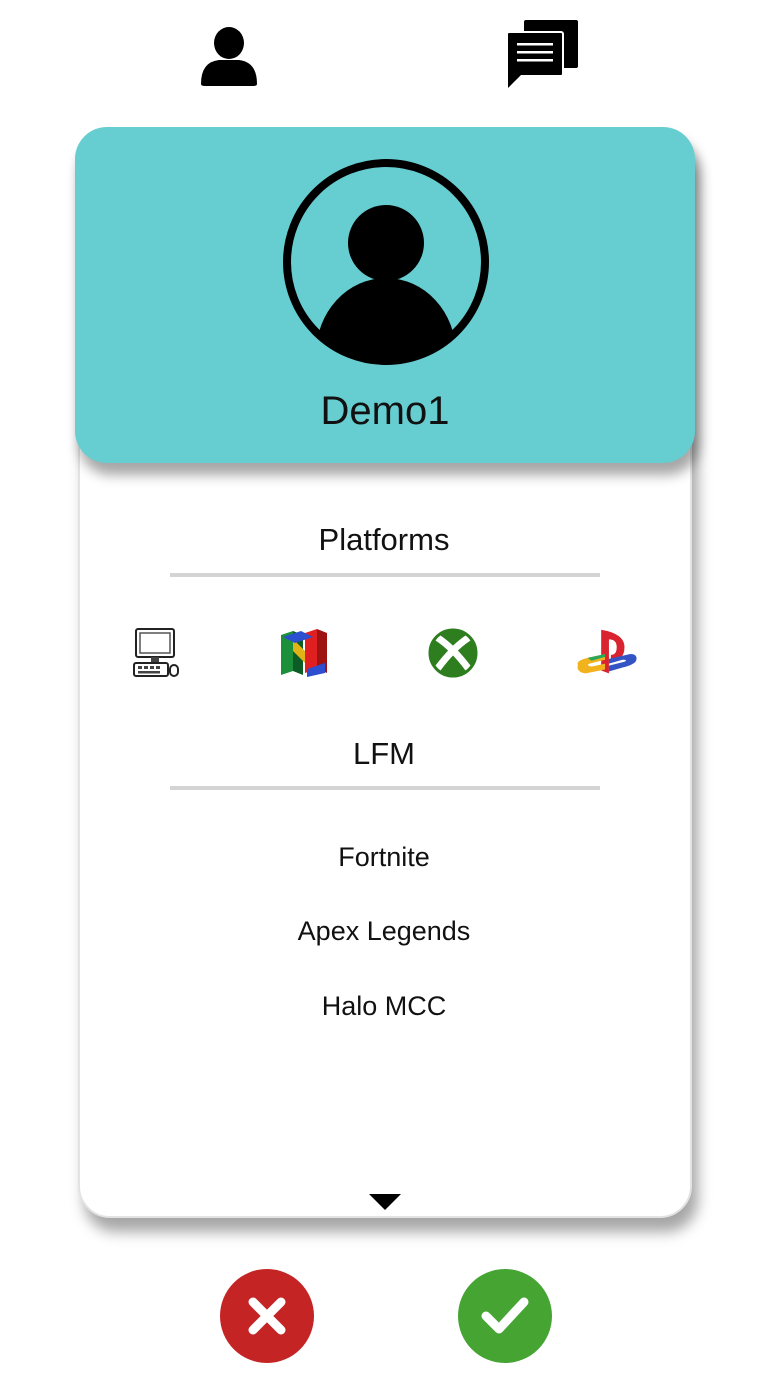  What do you see at coordinates (384, 1006) in the screenshot?
I see `lfm-game-item: Halo MCC` at bounding box center [384, 1006].